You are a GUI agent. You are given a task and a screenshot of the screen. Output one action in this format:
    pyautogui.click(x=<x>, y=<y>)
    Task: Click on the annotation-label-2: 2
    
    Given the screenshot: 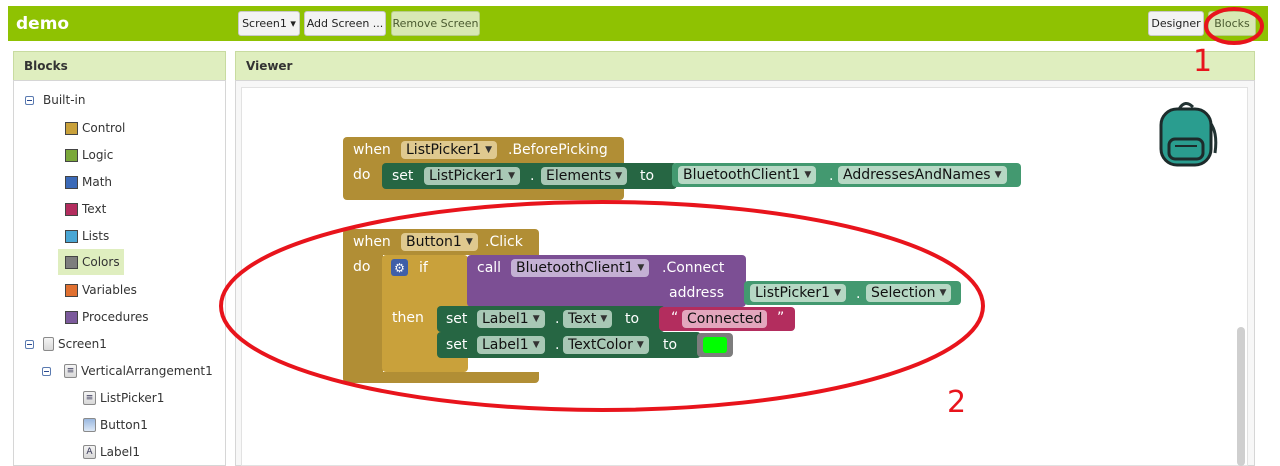 What is the action you would take?
    pyautogui.click(x=957, y=402)
    